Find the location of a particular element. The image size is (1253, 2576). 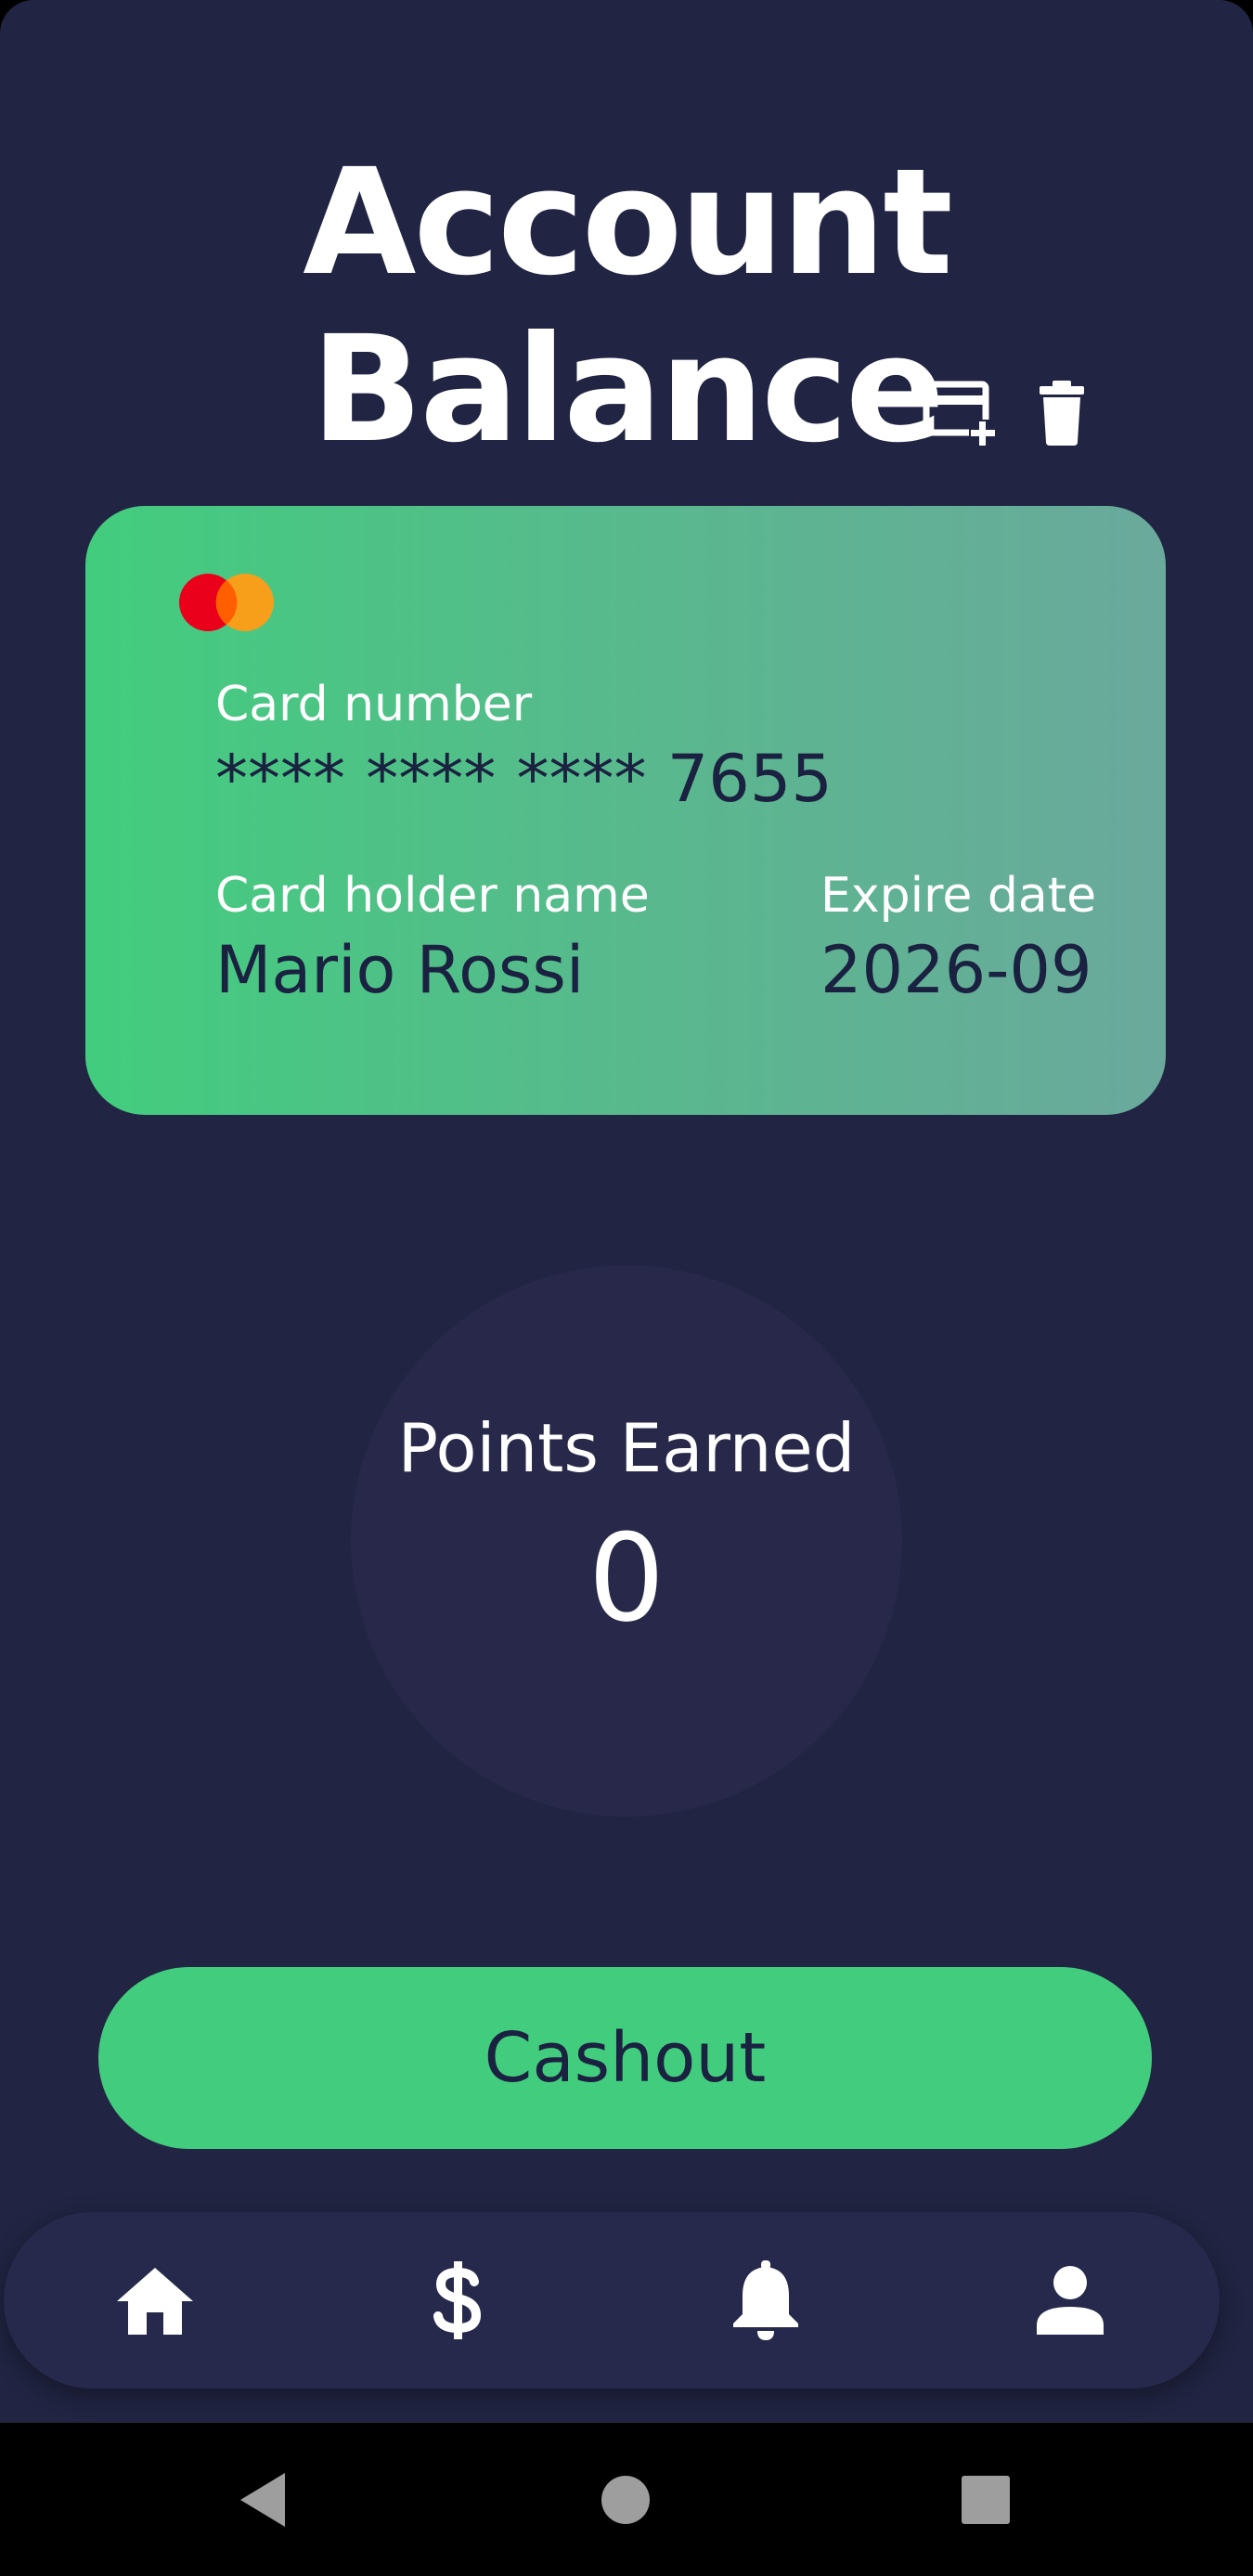

points-label: Points Earned is located at coordinates (626, 1448).